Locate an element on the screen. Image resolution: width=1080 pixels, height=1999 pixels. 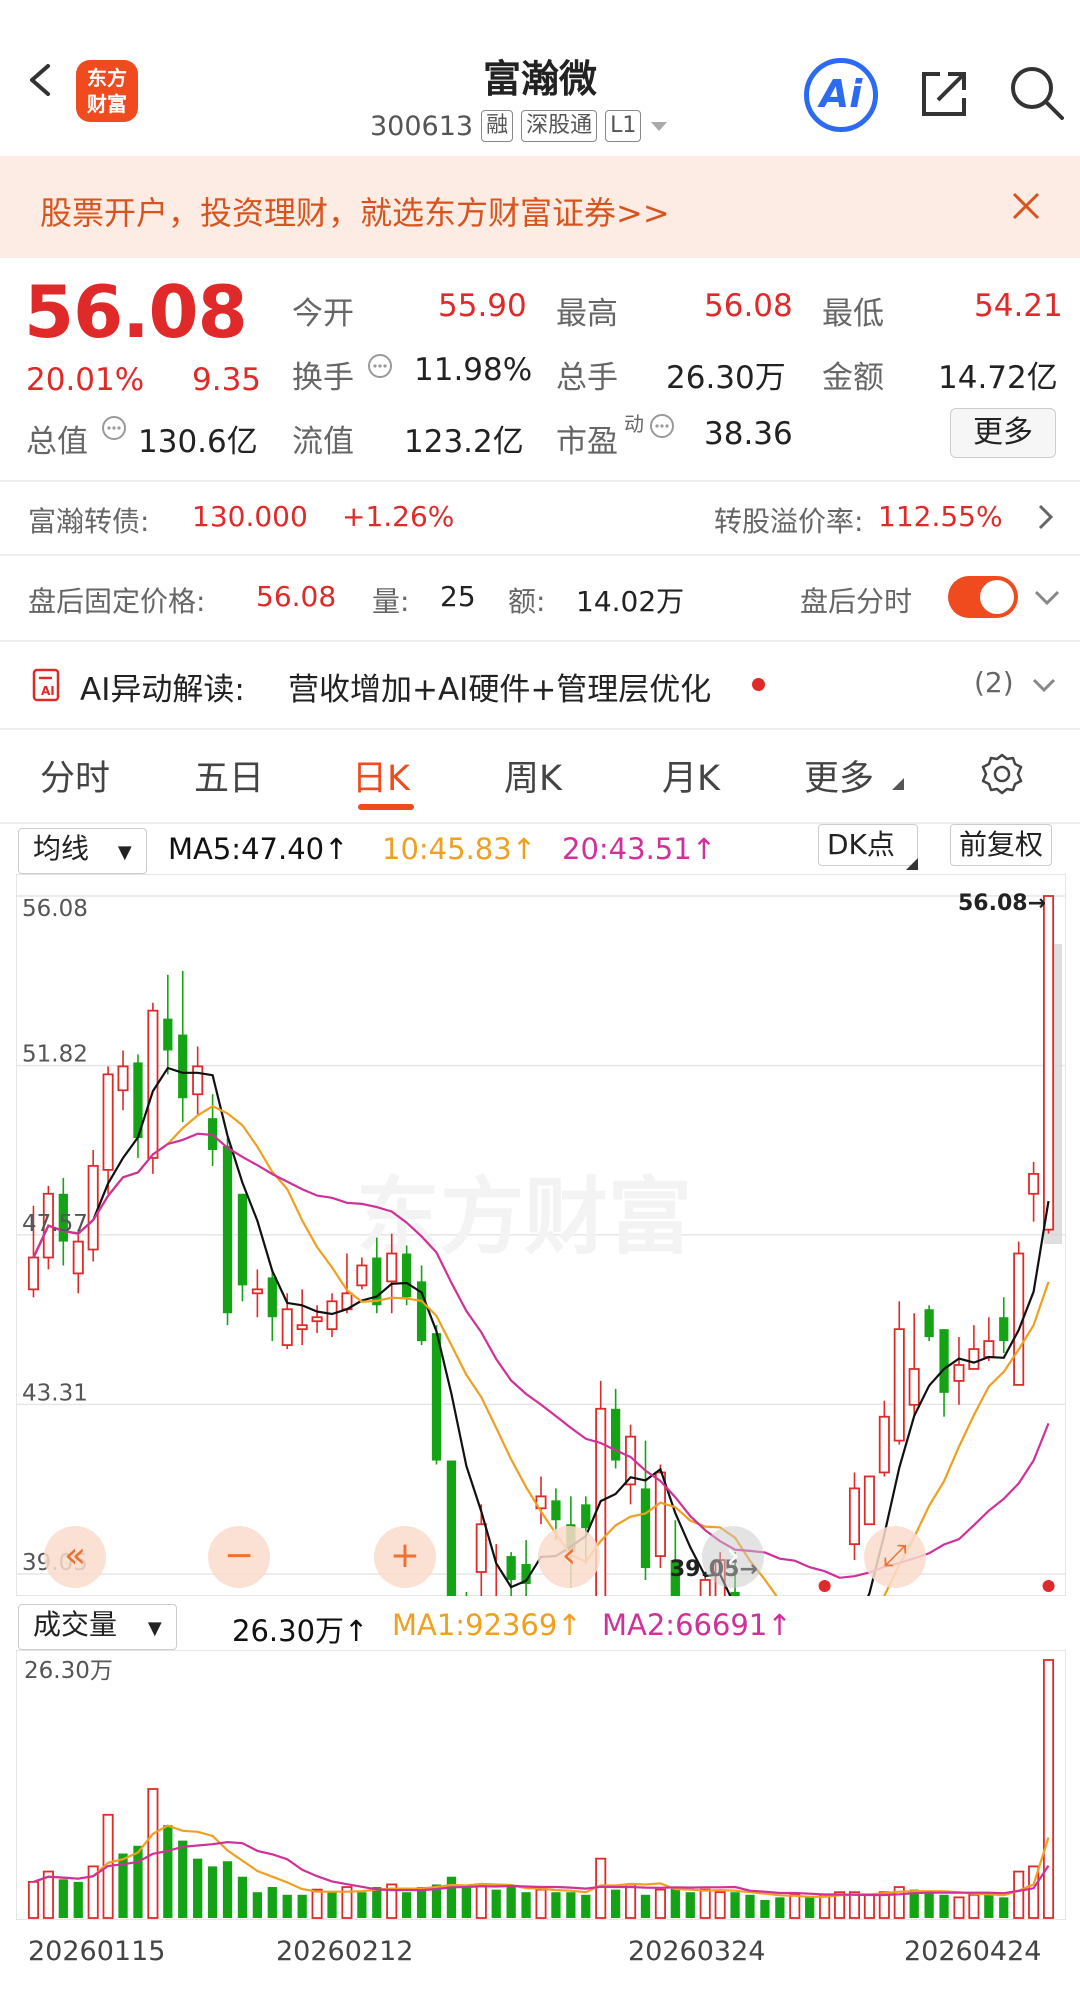
more-quote-button: 更多 is located at coordinates (1003, 433).